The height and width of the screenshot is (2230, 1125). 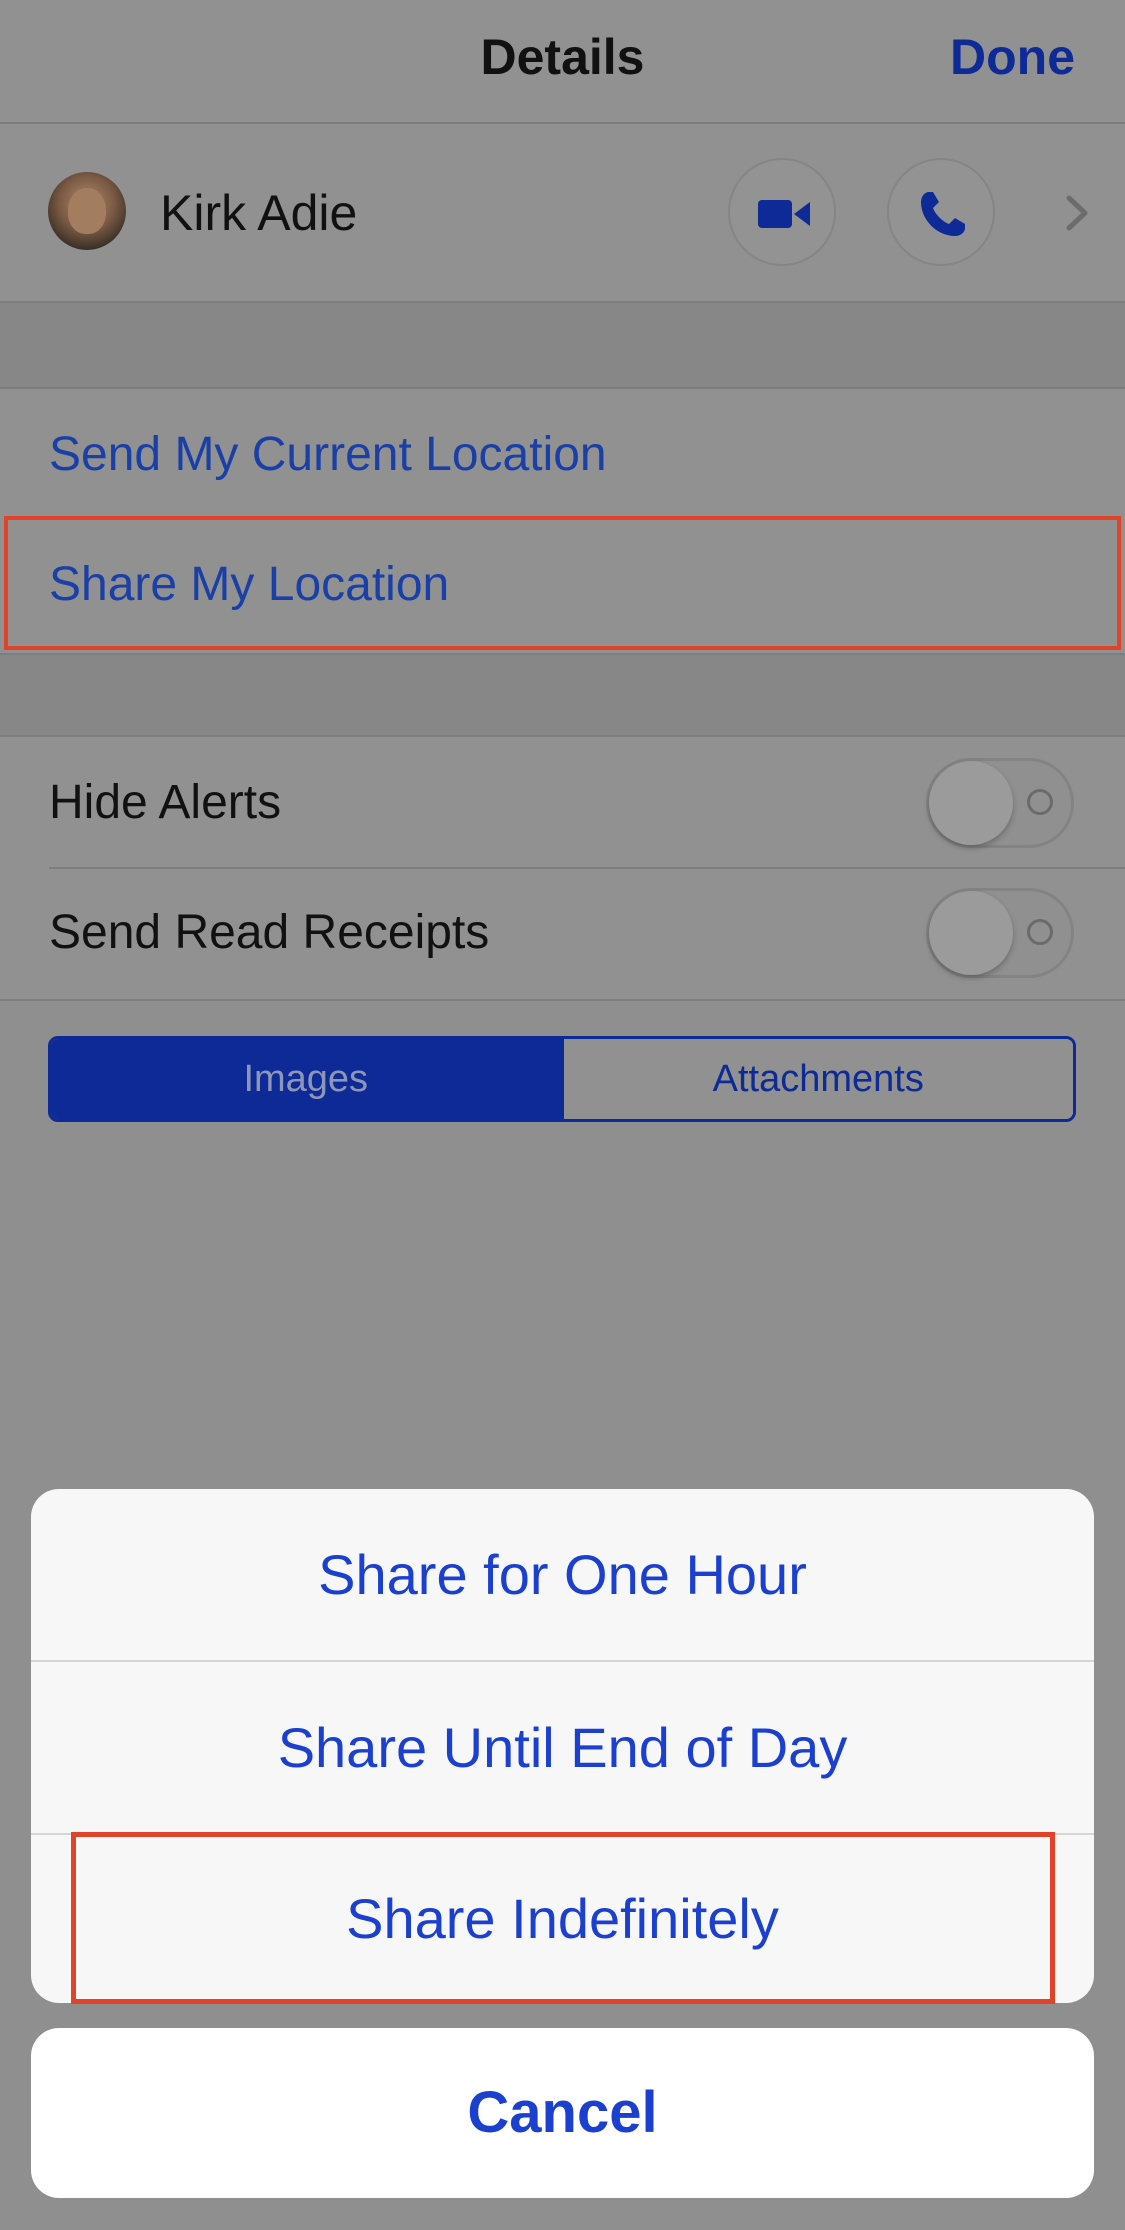 I want to click on phone-icon, so click(x=943, y=214).